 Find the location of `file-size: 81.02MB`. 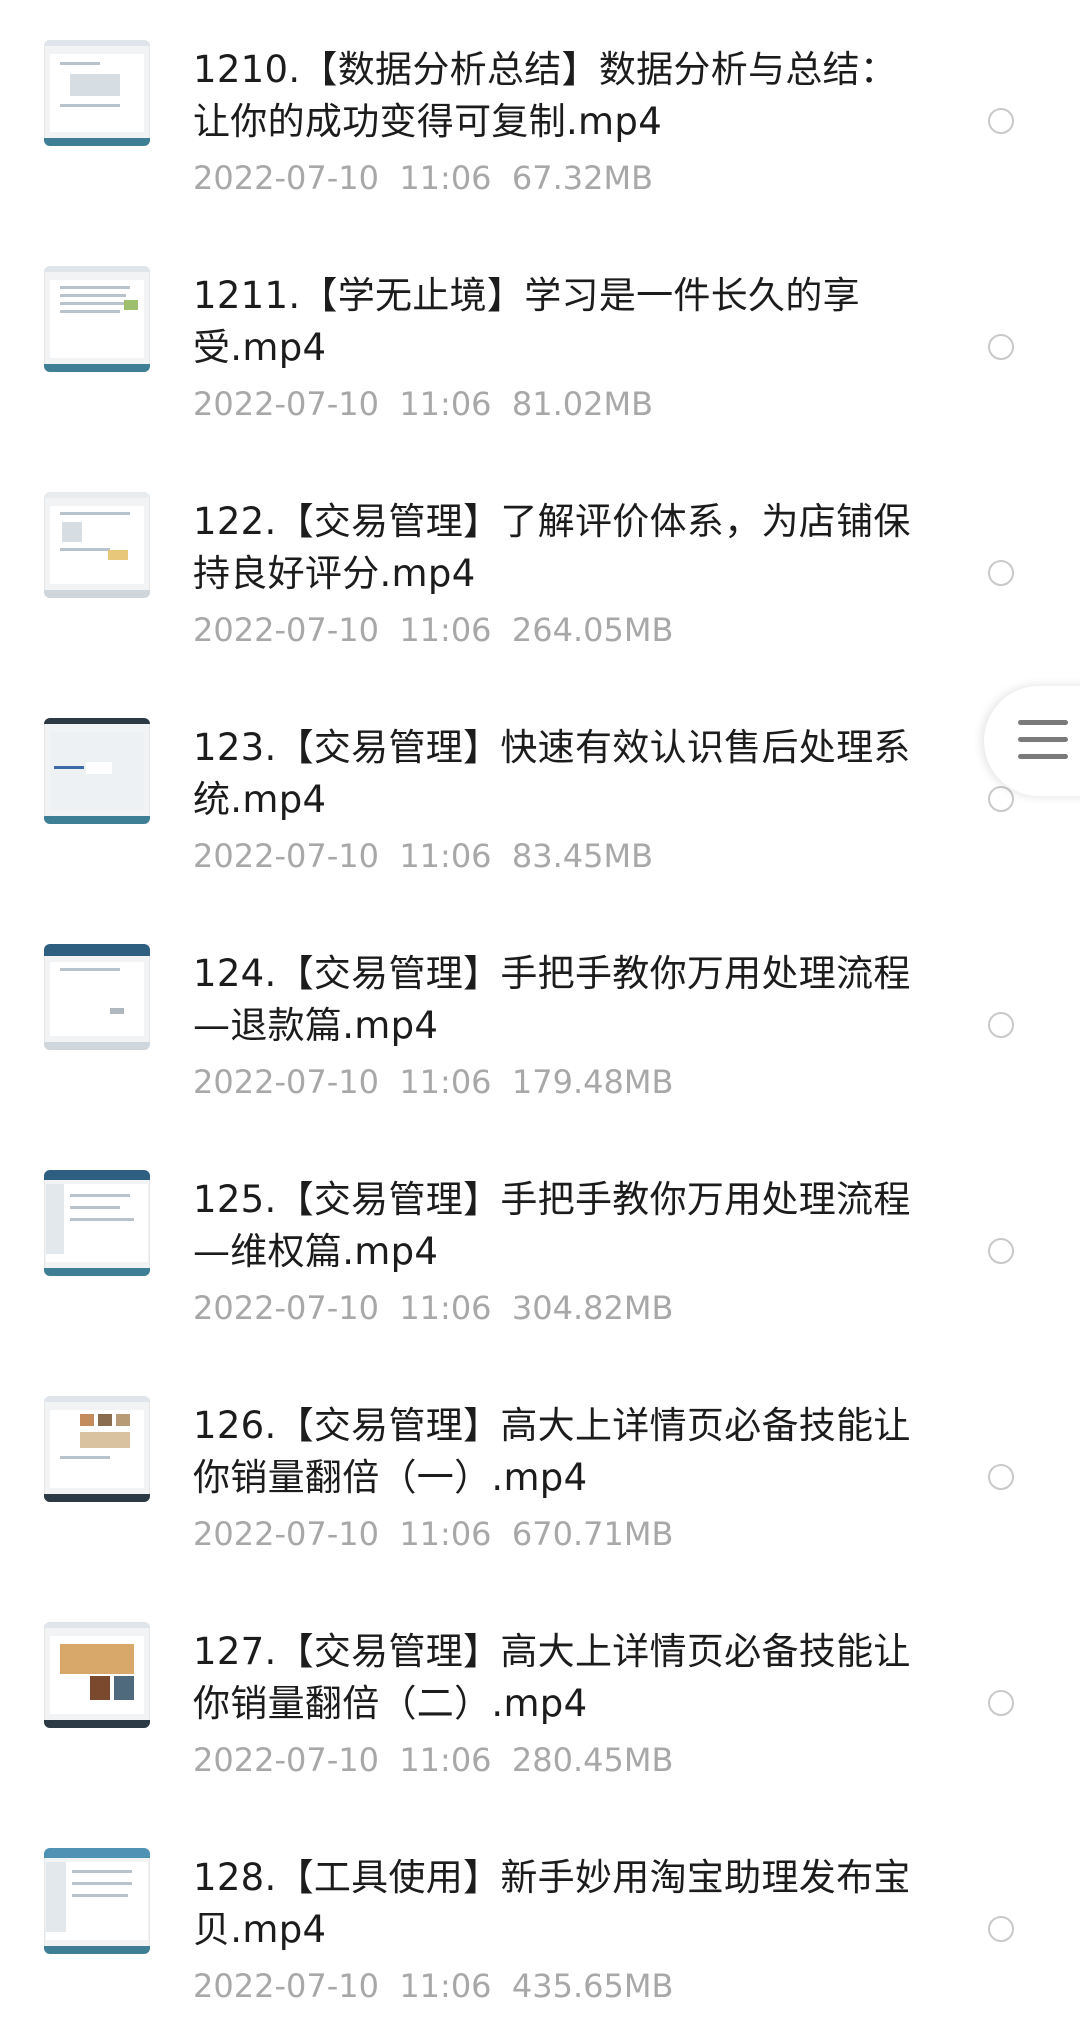

file-size: 81.02MB is located at coordinates (582, 404).